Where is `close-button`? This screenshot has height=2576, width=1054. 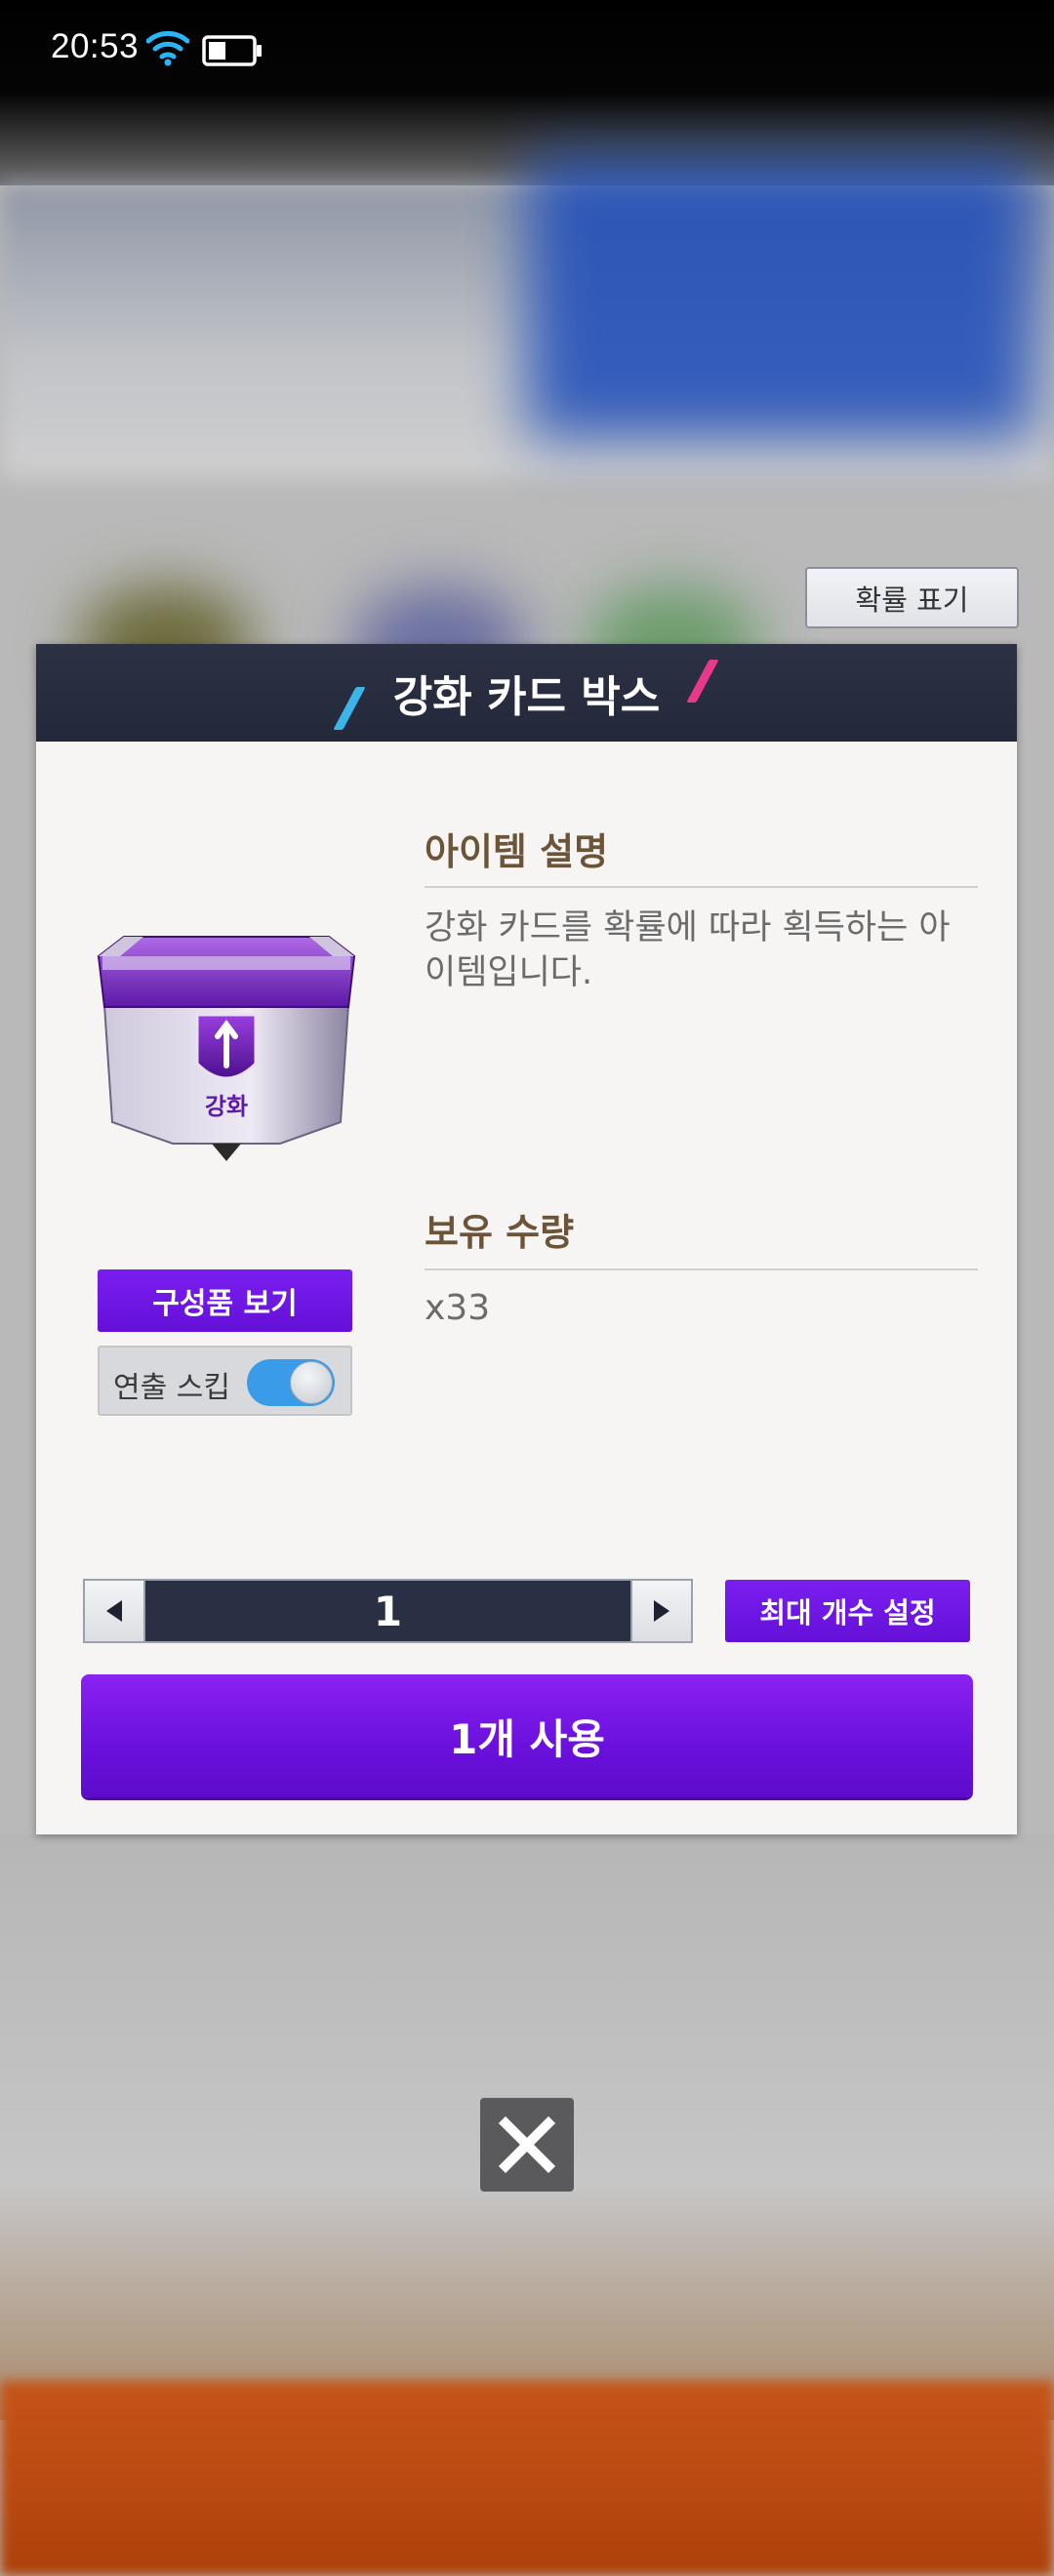 close-button is located at coordinates (527, 2145).